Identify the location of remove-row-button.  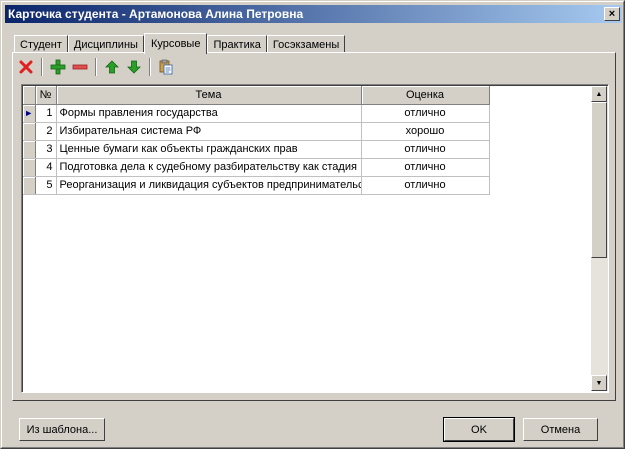
(80, 67).